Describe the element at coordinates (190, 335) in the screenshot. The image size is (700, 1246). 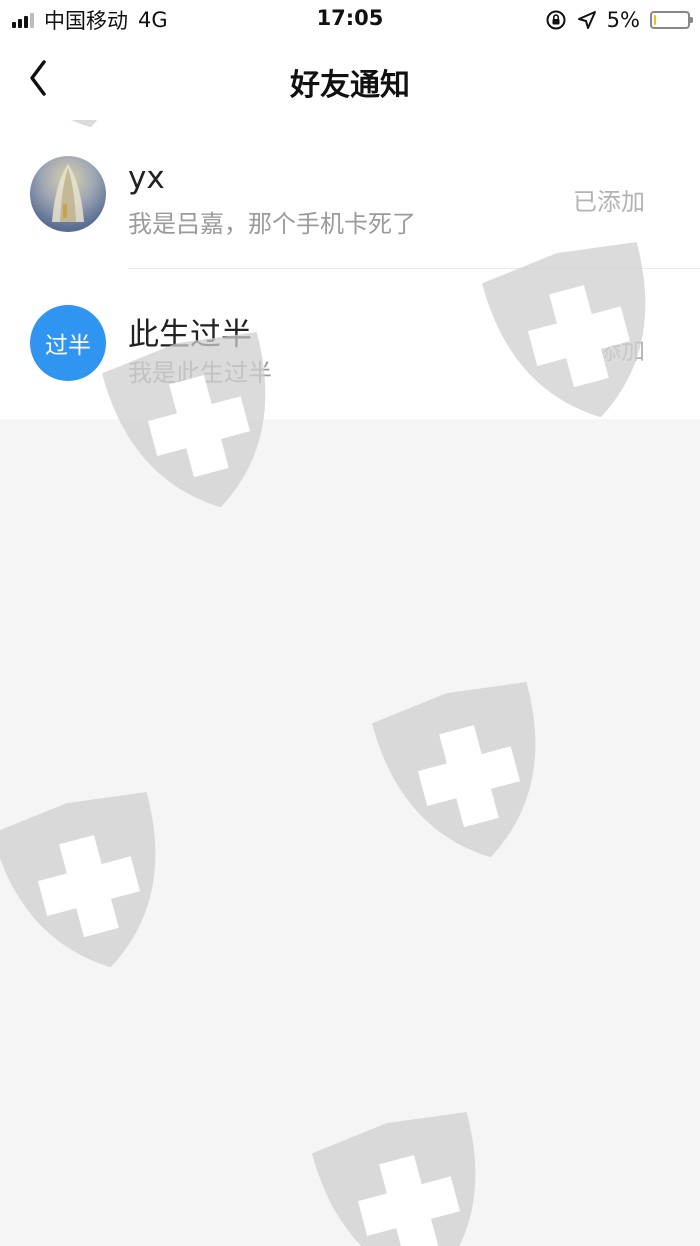
I see `friend-name: 此生过半` at that location.